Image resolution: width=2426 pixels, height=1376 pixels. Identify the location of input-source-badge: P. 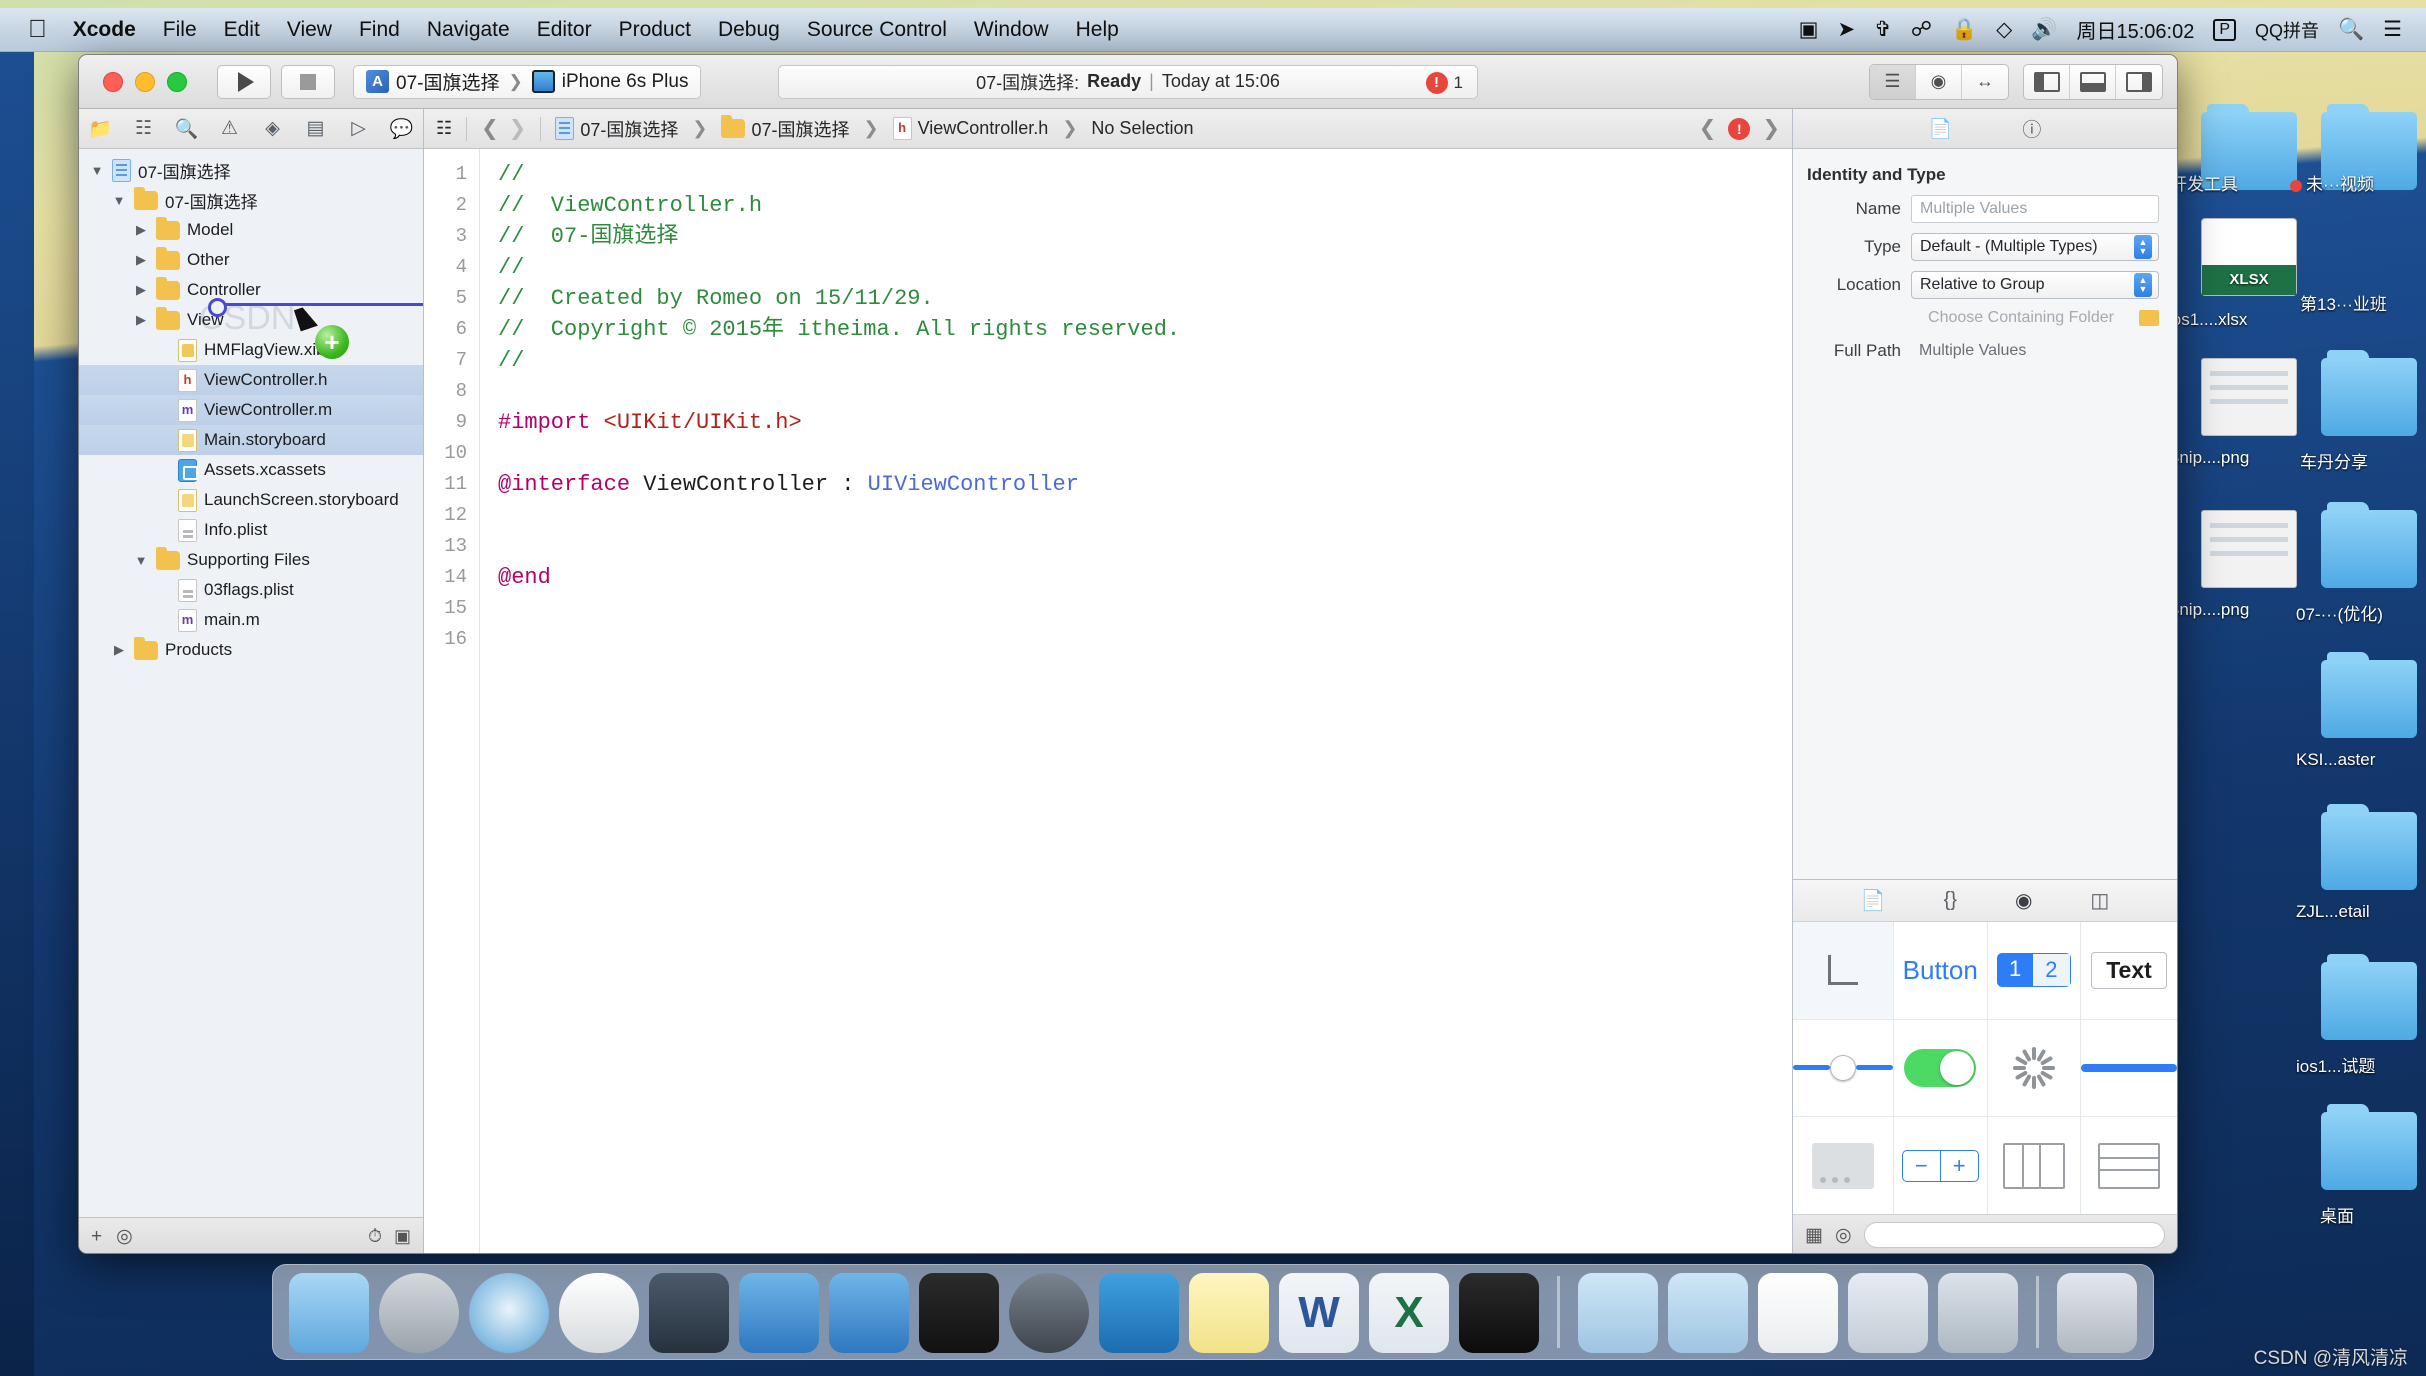
(2224, 29).